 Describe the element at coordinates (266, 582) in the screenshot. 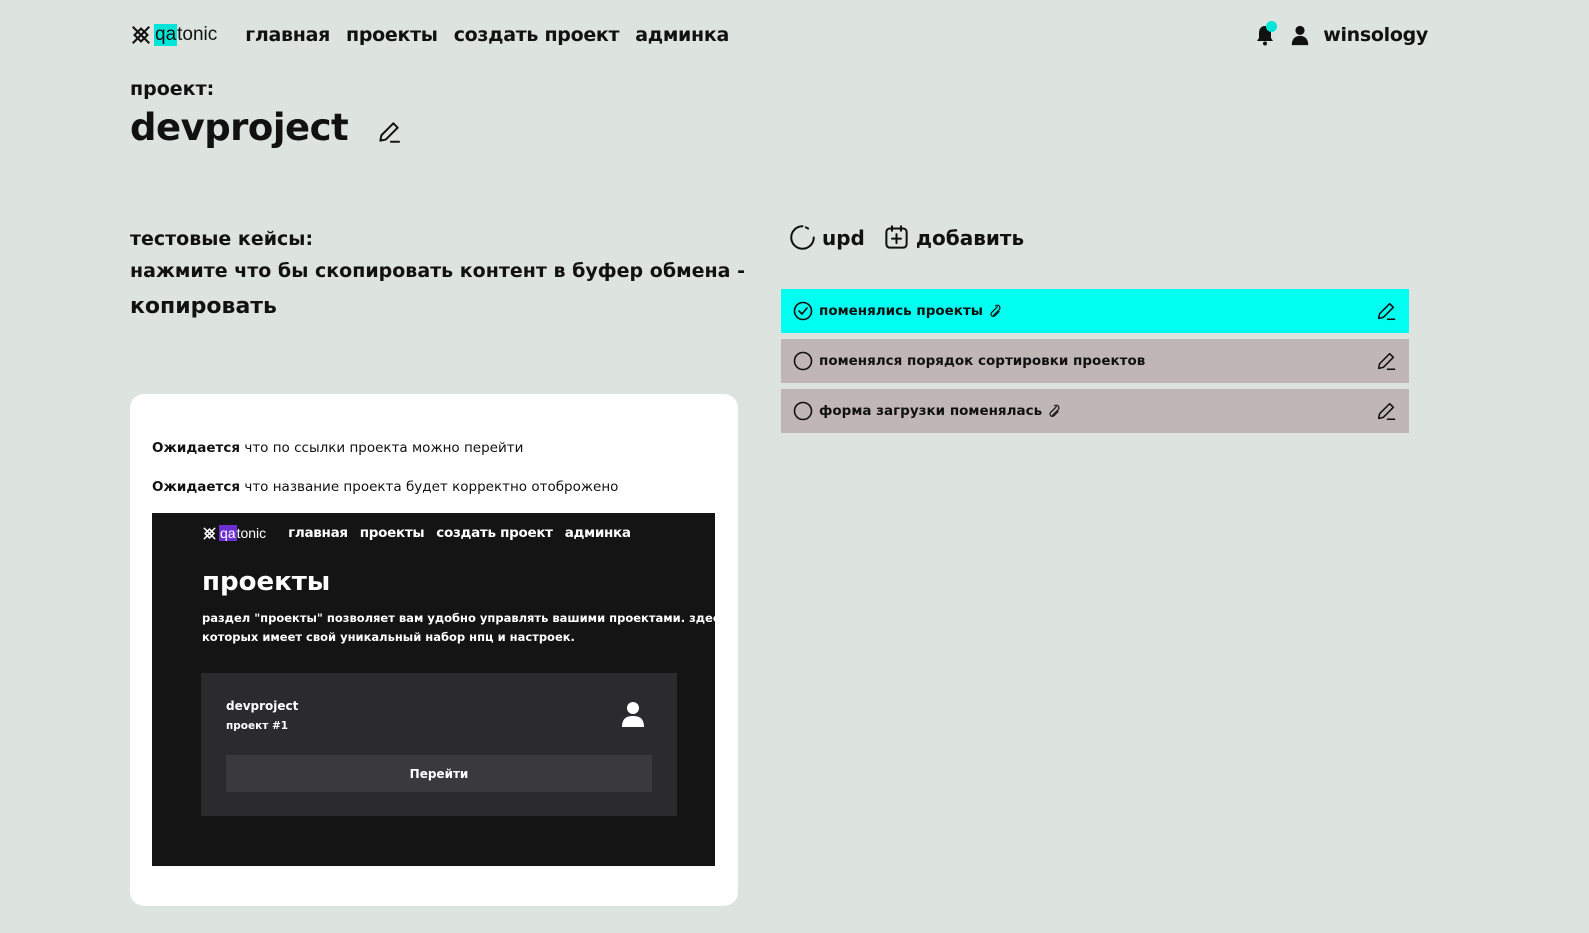

I see `screenshot-title: проекты` at that location.